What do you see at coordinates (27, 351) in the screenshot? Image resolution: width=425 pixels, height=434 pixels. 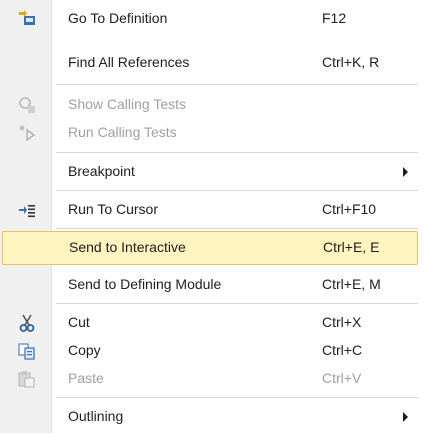 I see `copy-icon` at bounding box center [27, 351].